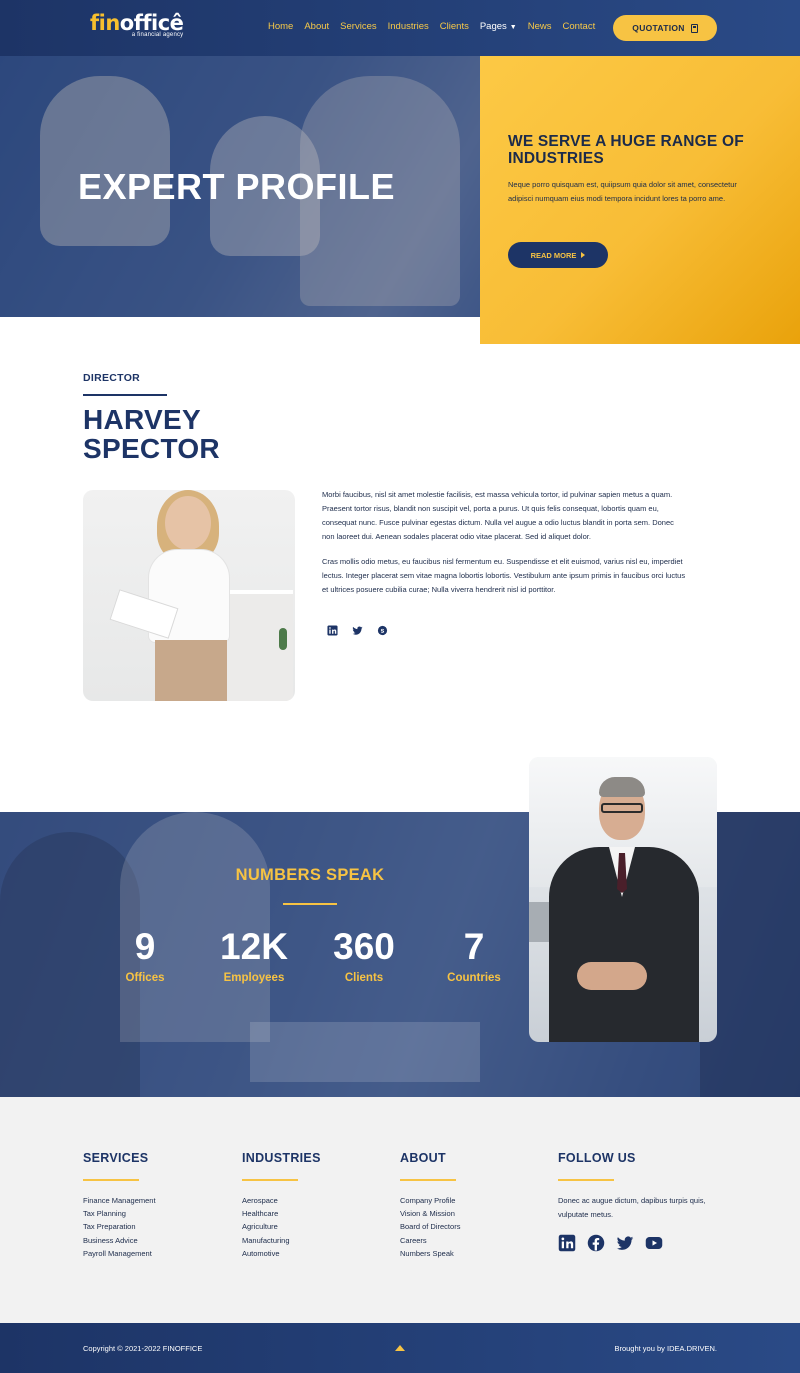 The width and height of the screenshot is (800, 1373). I want to click on footer-link: Agriculture, so click(281, 1226).